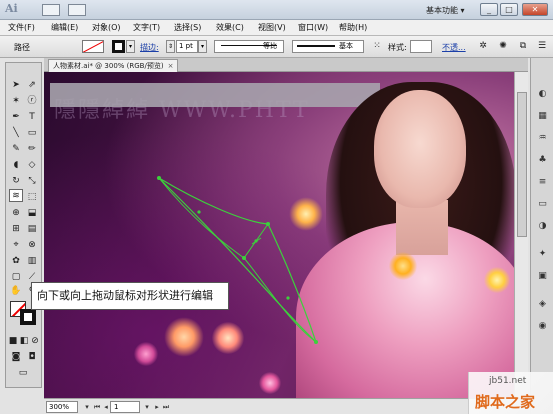 The height and width of the screenshot is (414, 553). What do you see at coordinates (542, 94) in the screenshot?
I see `color-panel-icon: ◐` at bounding box center [542, 94].